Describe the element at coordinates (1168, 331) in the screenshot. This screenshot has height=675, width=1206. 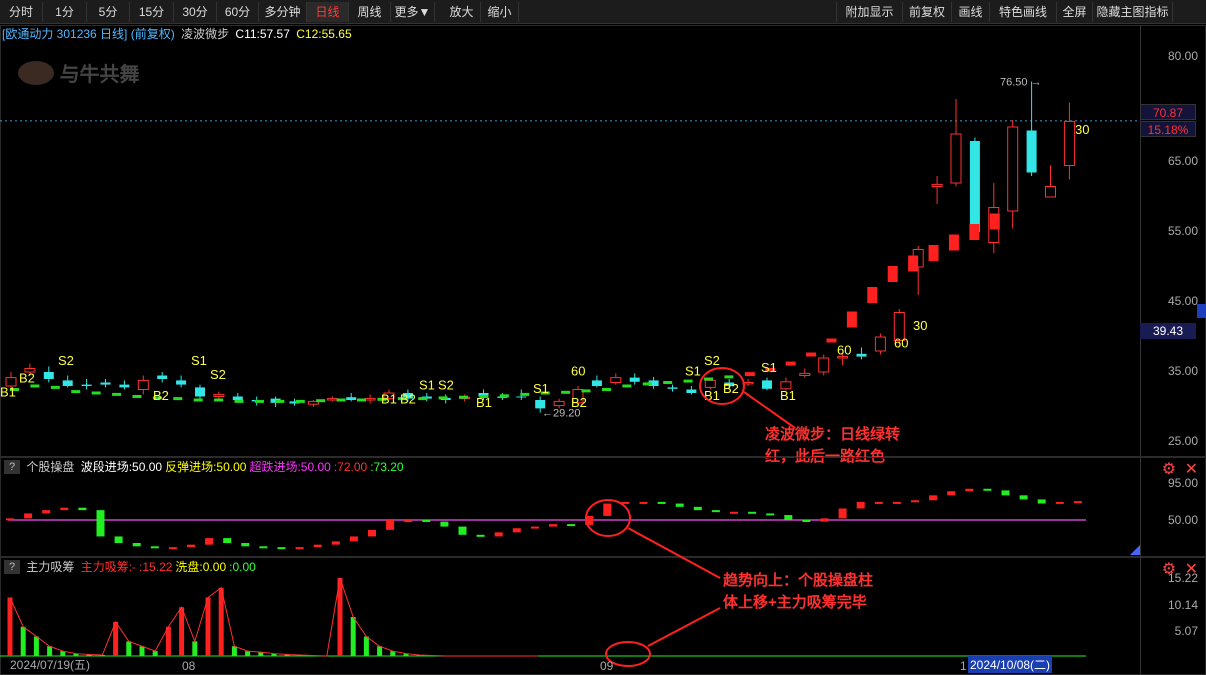
I see `cursor-price-tag: 39.43` at that location.